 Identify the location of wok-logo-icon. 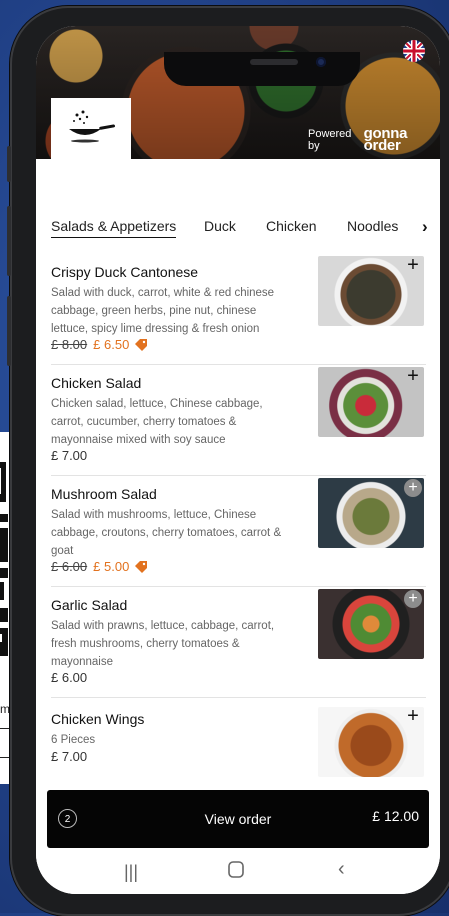
(92, 126).